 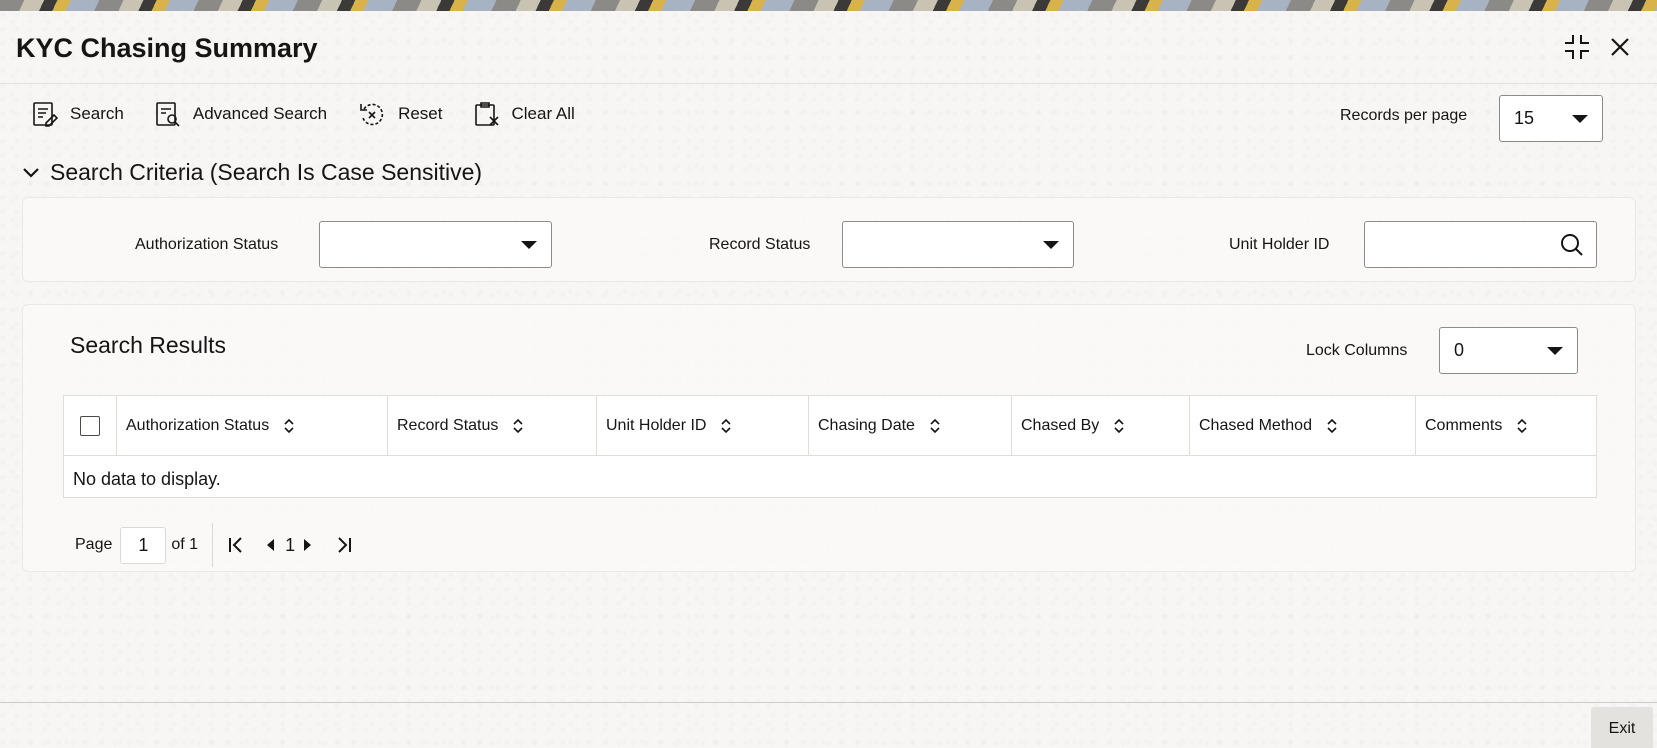 What do you see at coordinates (828, 5) in the screenshot?
I see `background-banner` at bounding box center [828, 5].